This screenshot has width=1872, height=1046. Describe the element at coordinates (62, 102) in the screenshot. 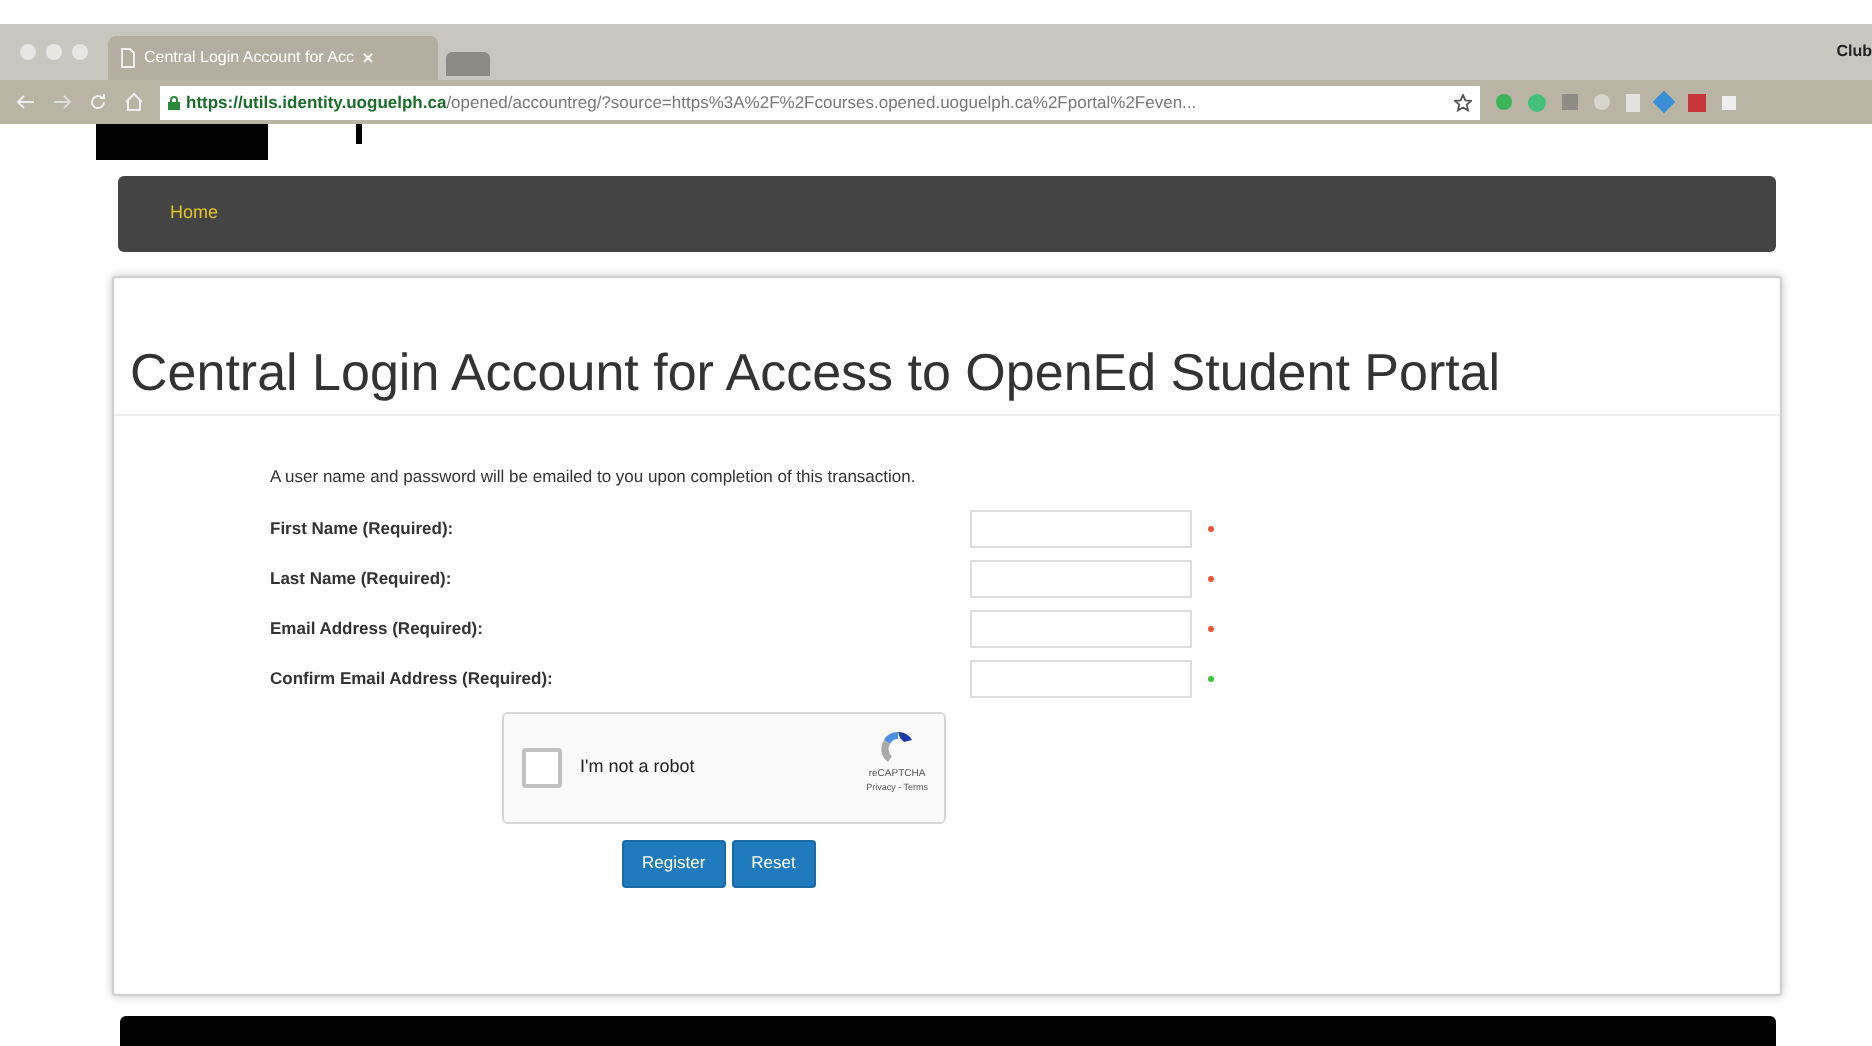

I see `forward-icon` at that location.